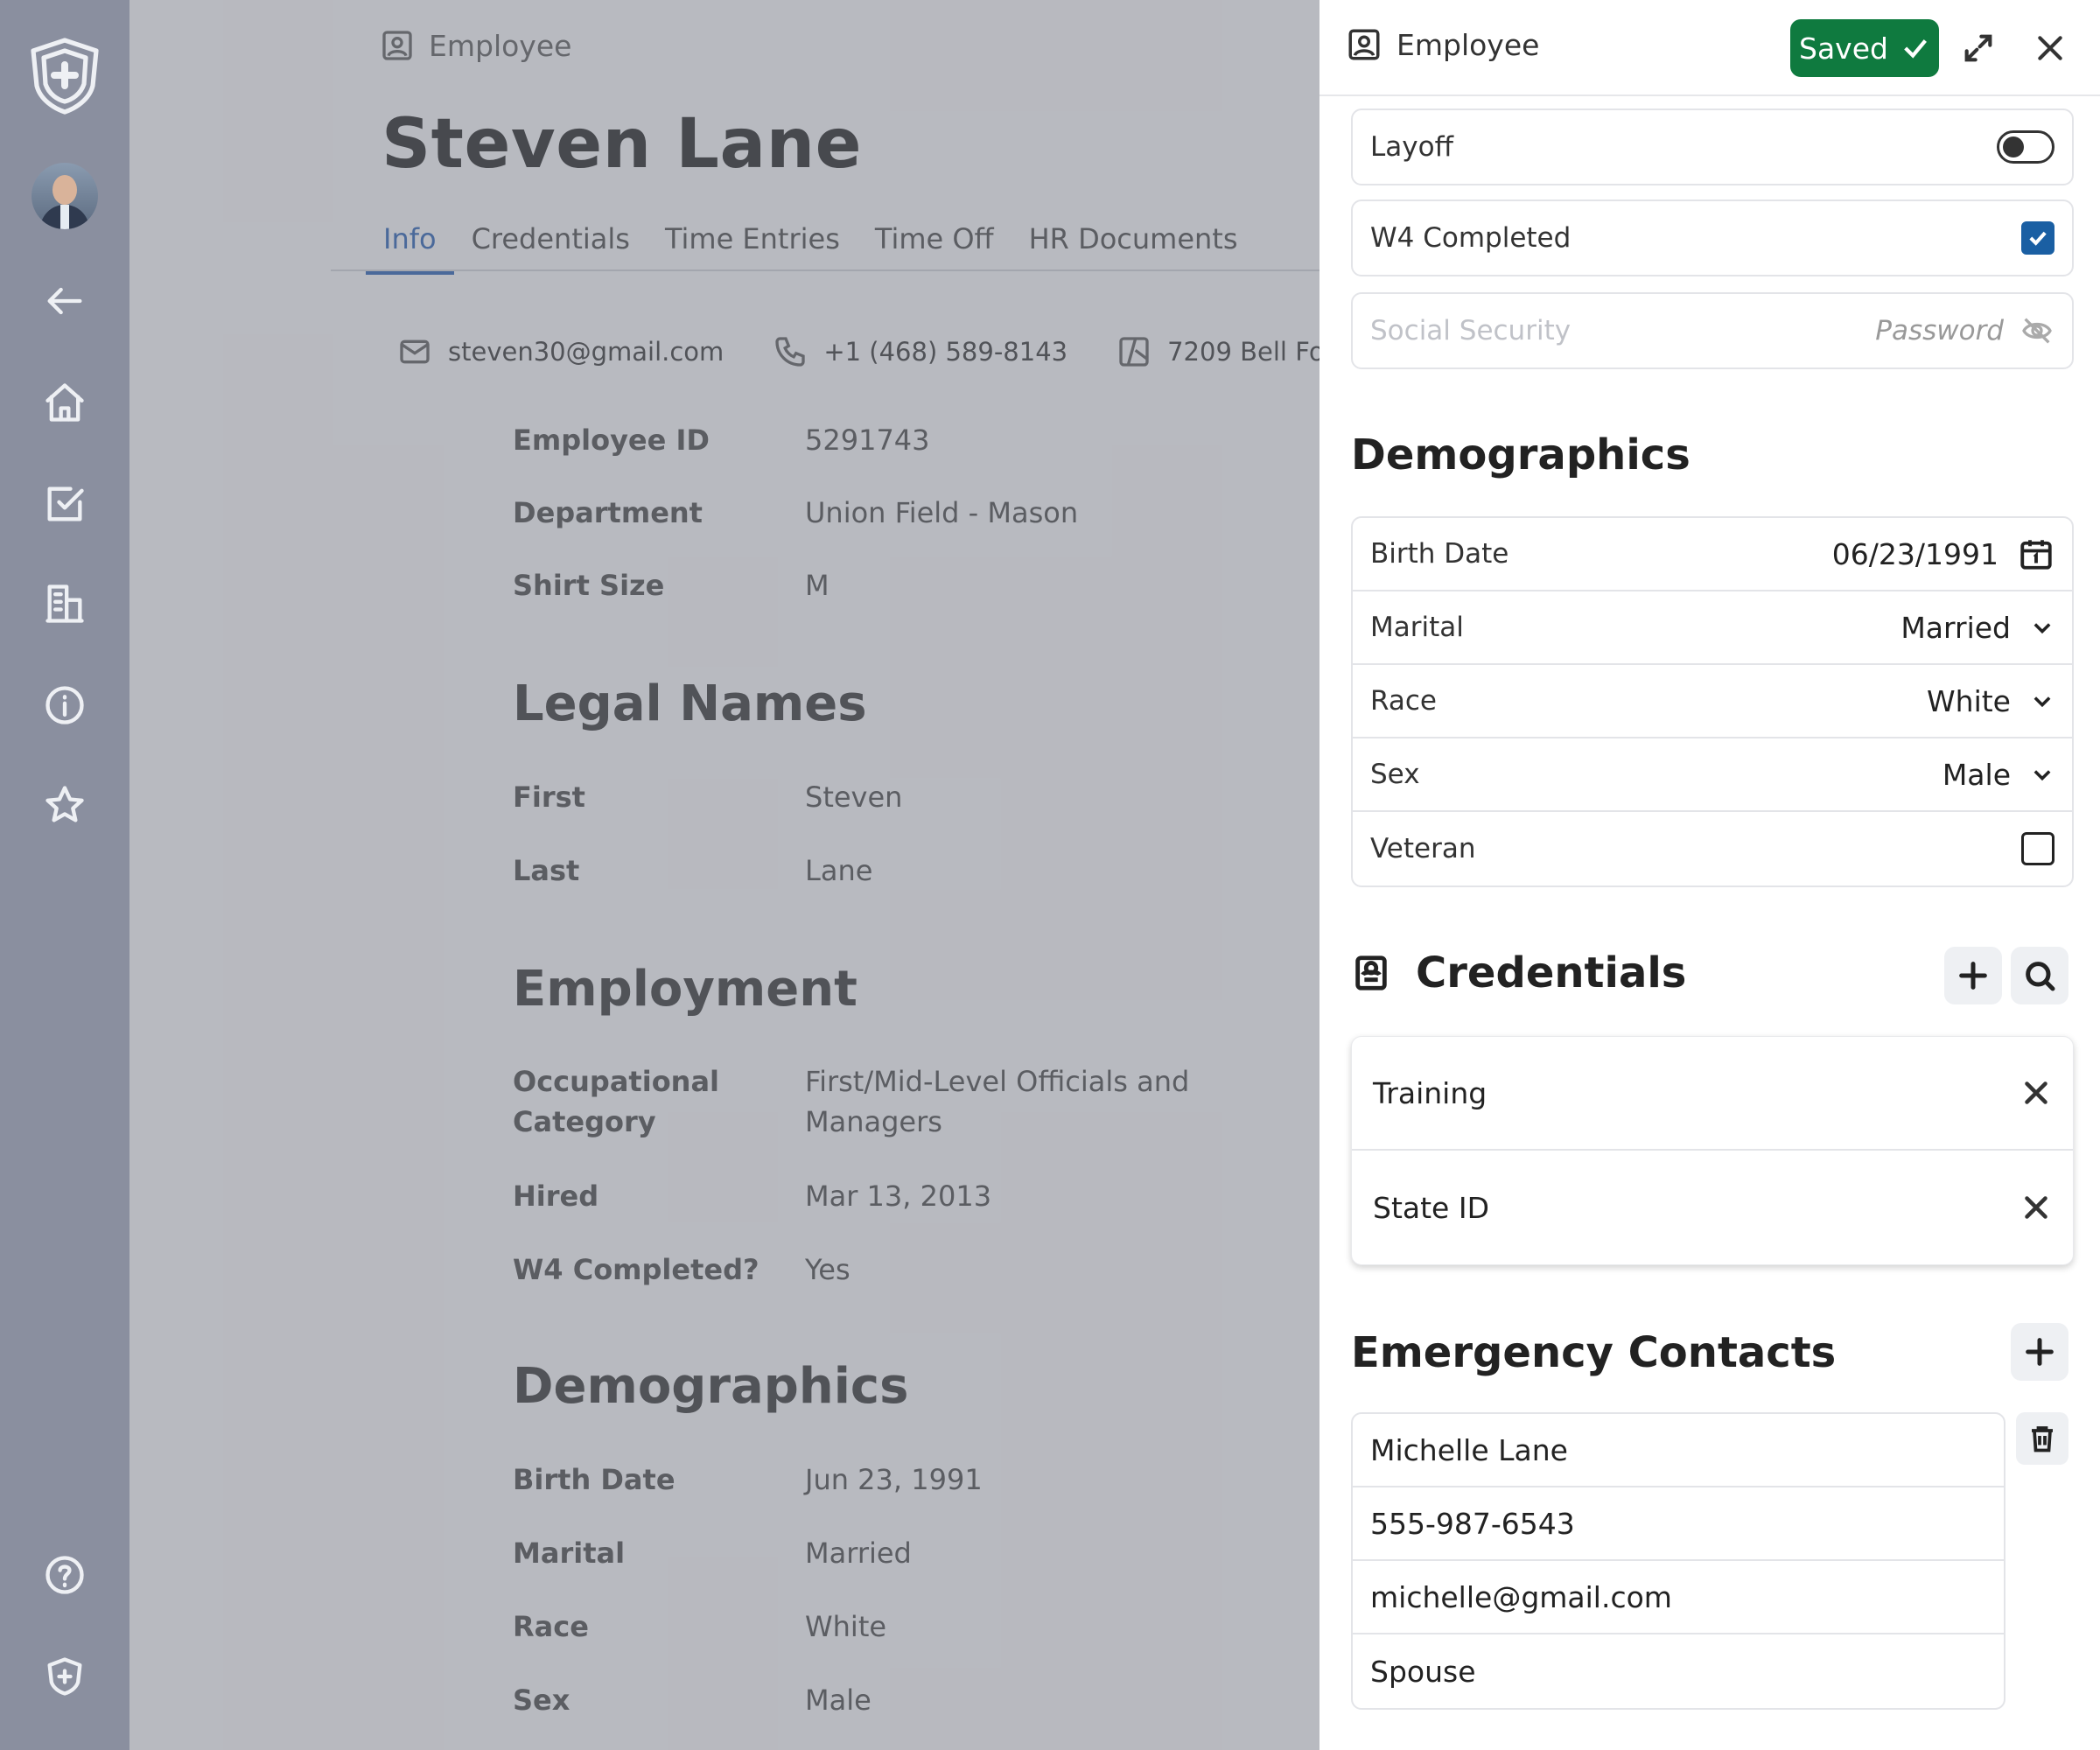 The image size is (2100, 1750). I want to click on marital-value-wrap: Married, so click(1977, 628).